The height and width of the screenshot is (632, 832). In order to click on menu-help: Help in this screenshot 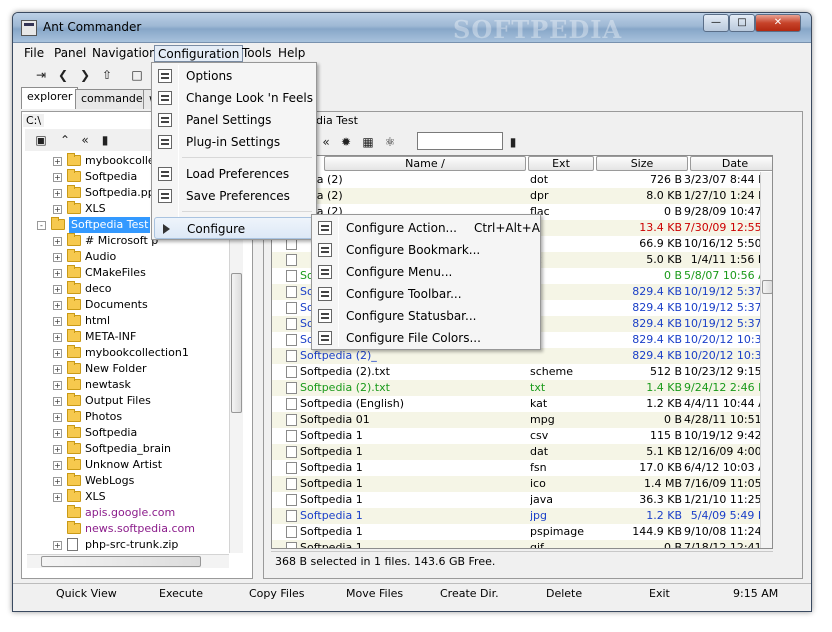, I will do `click(291, 53)`.